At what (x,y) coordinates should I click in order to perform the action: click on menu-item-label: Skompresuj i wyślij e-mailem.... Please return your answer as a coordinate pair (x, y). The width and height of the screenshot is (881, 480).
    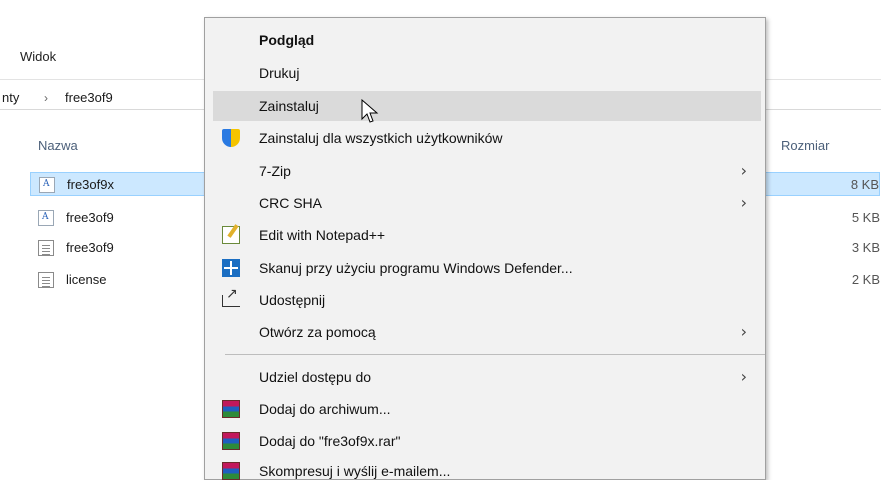
    Looking at the image, I should click on (355, 471).